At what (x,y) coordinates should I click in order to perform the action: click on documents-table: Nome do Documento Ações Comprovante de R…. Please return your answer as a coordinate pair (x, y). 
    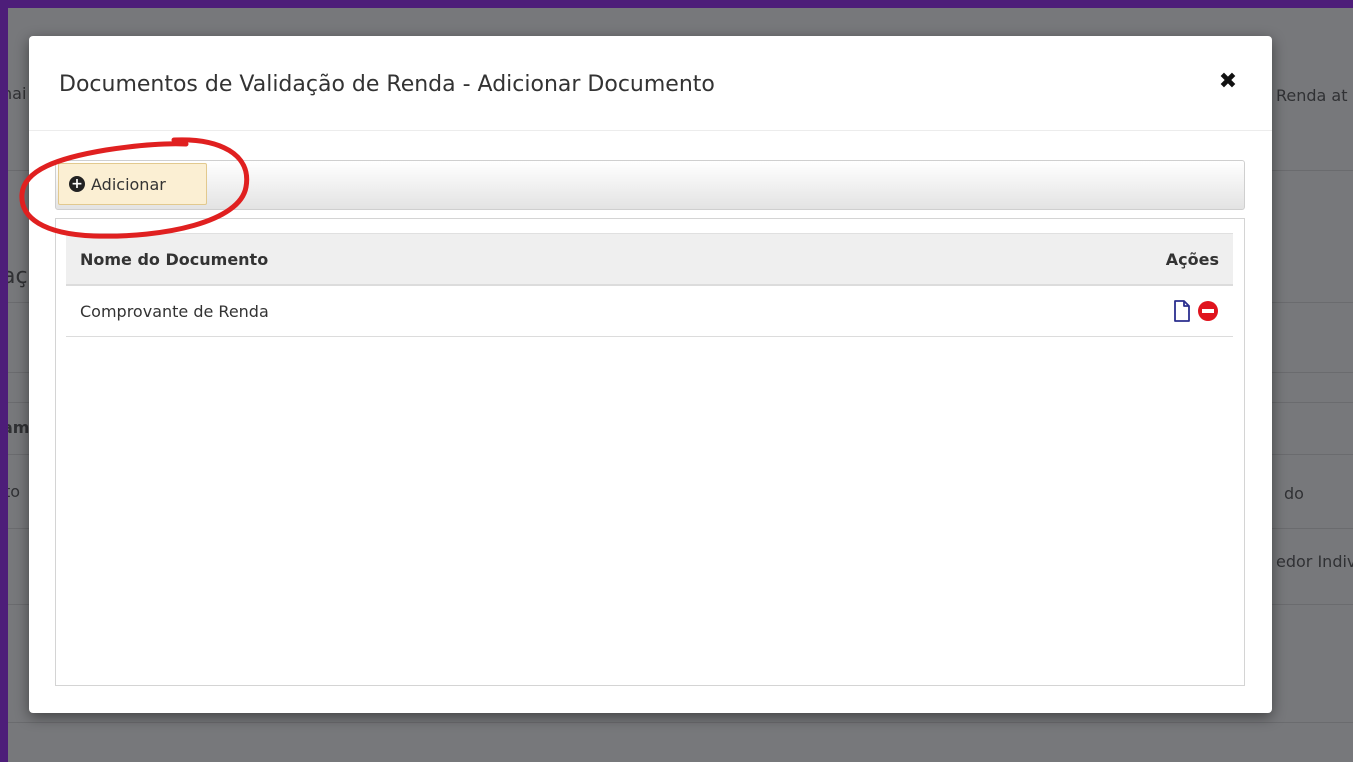
    Looking at the image, I should click on (649, 285).